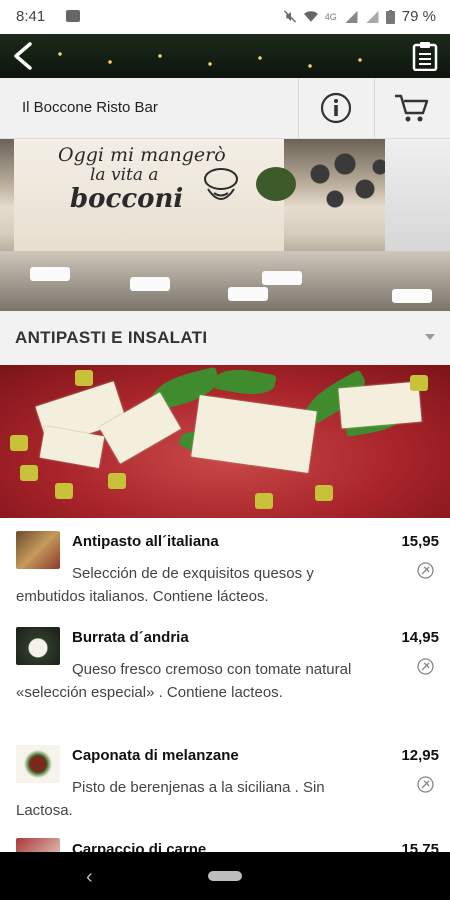 This screenshot has height=900, width=450. I want to click on chevron-down-icon, so click(430, 337).